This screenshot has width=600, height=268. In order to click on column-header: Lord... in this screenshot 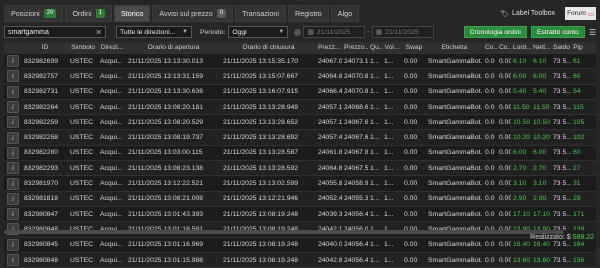, I will do `click(521, 47)`.